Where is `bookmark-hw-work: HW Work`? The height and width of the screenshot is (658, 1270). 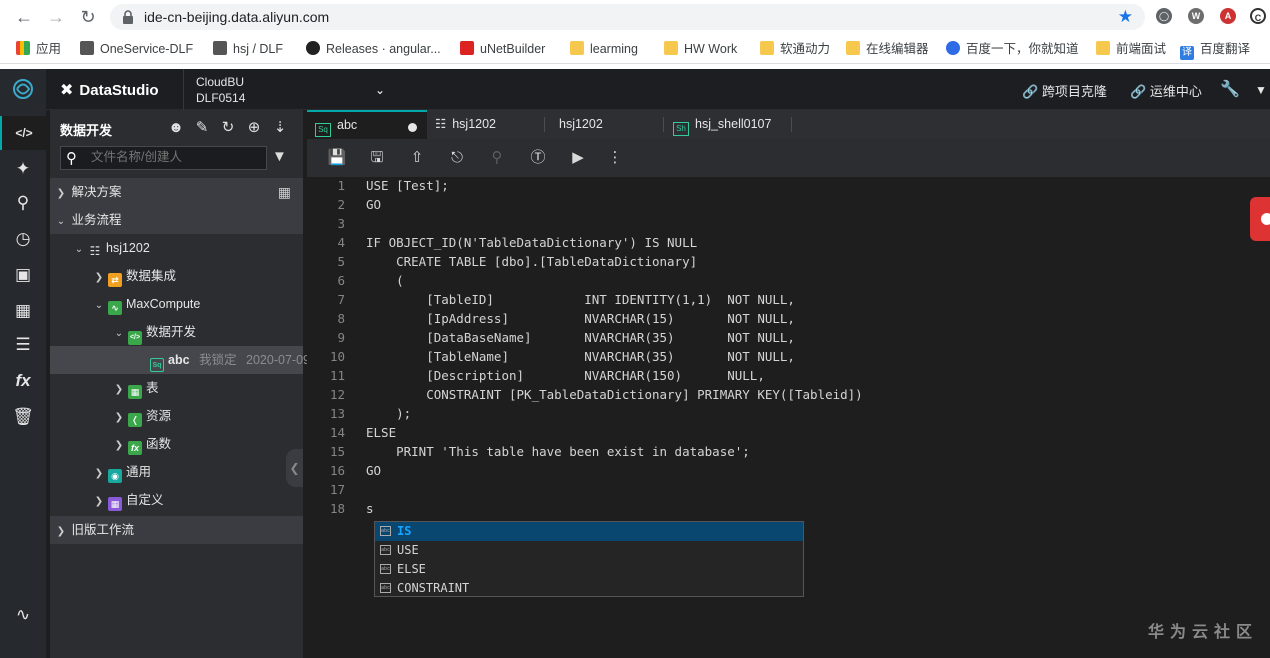
bookmark-hw-work: HW Work is located at coordinates (700, 49).